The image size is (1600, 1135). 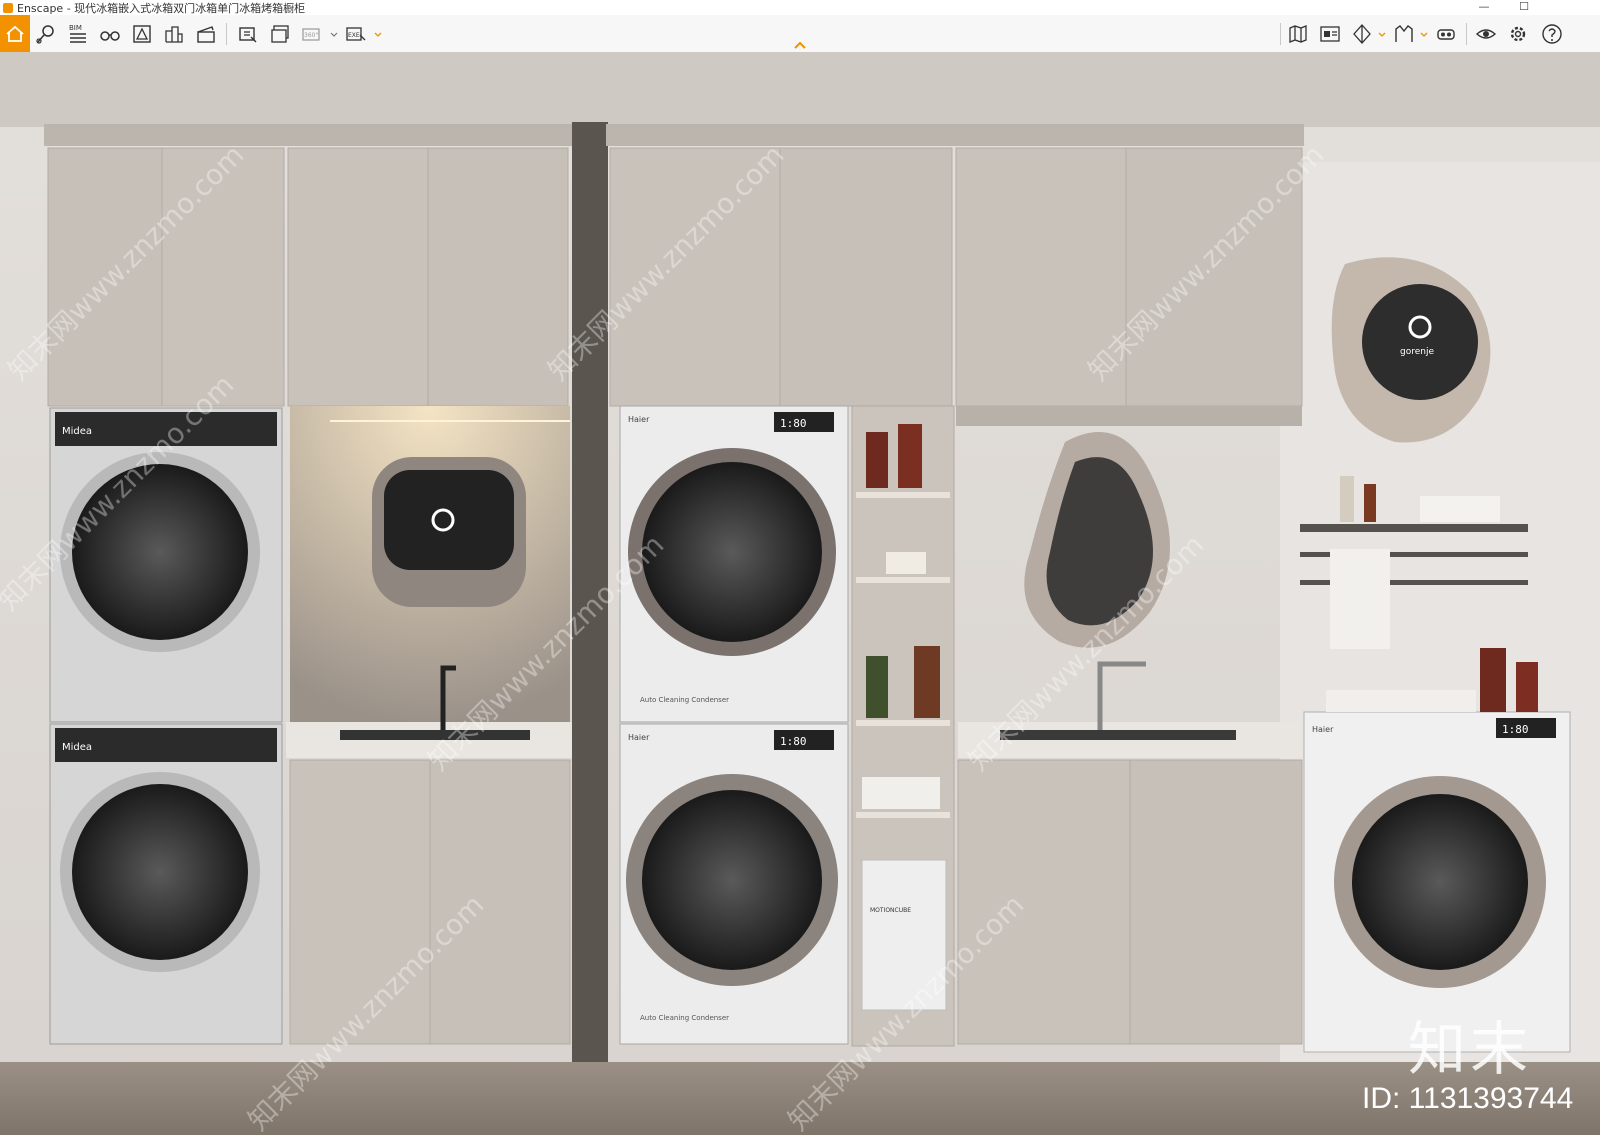 I want to click on place-camera-icon, so click(x=45, y=34).